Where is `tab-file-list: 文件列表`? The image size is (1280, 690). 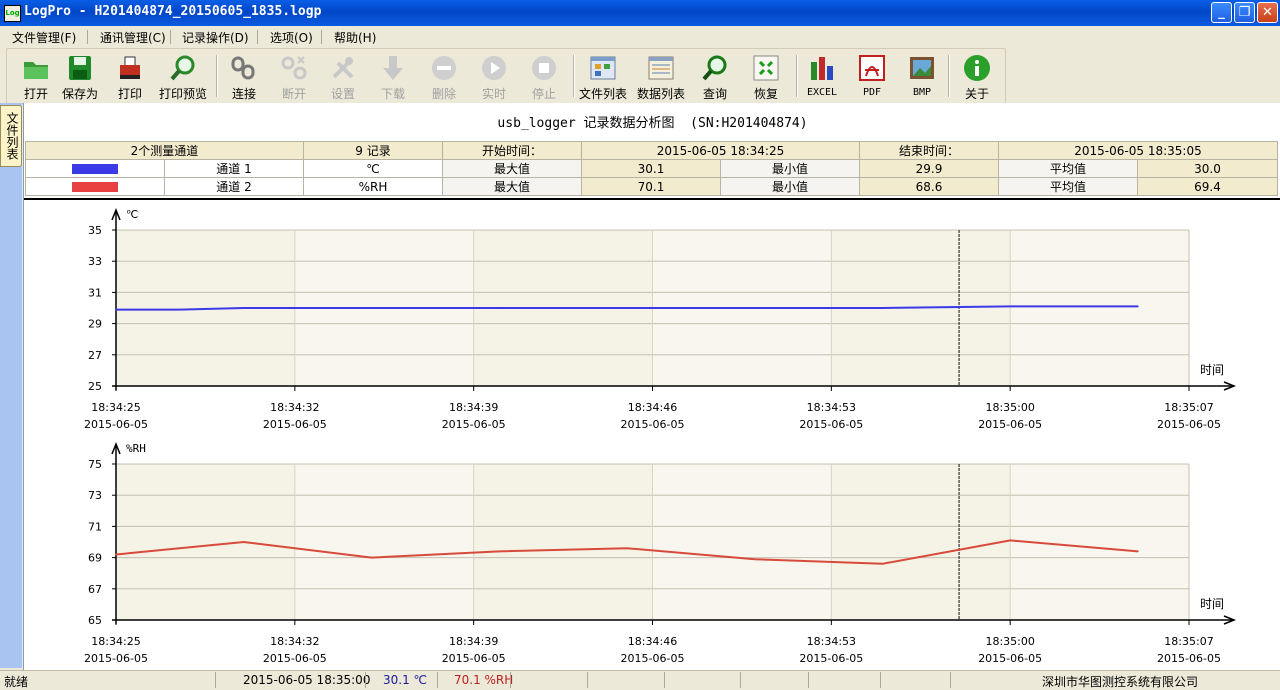 tab-file-list: 文件列表 is located at coordinates (11, 136).